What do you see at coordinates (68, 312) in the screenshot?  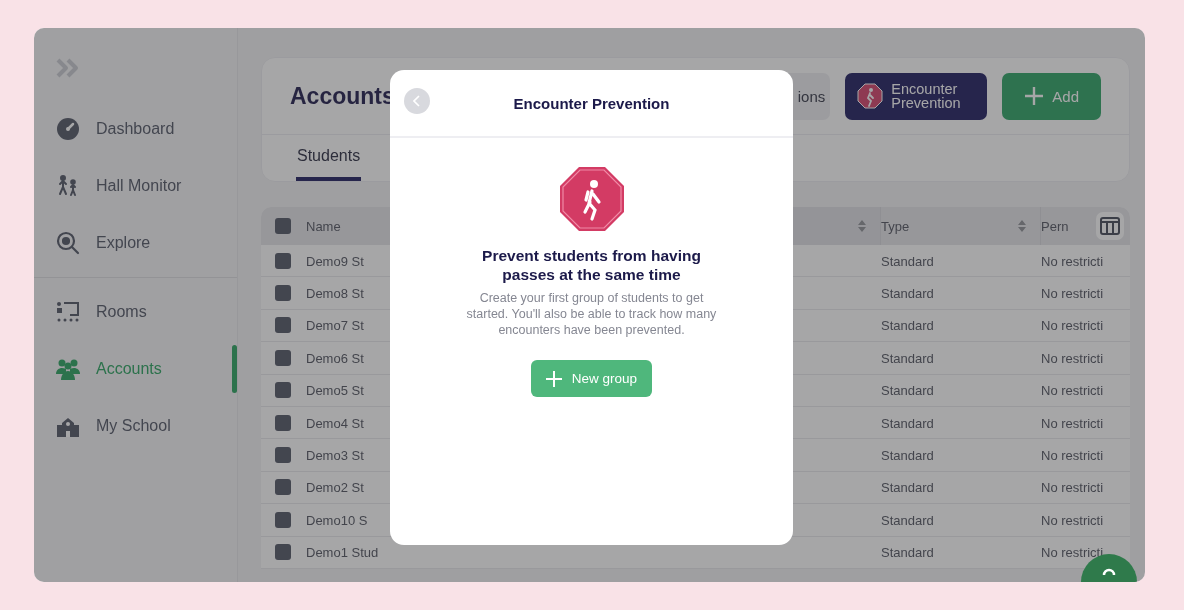 I see `classroom-icon` at bounding box center [68, 312].